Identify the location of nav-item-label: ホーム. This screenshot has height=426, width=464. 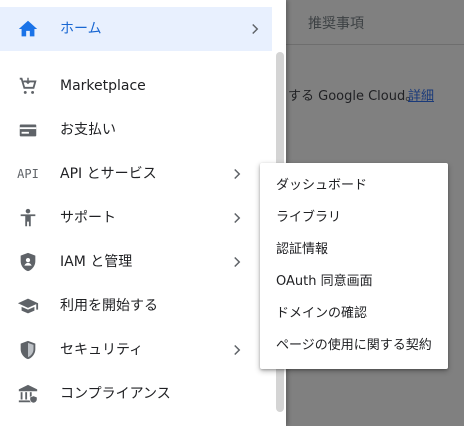
(81, 29).